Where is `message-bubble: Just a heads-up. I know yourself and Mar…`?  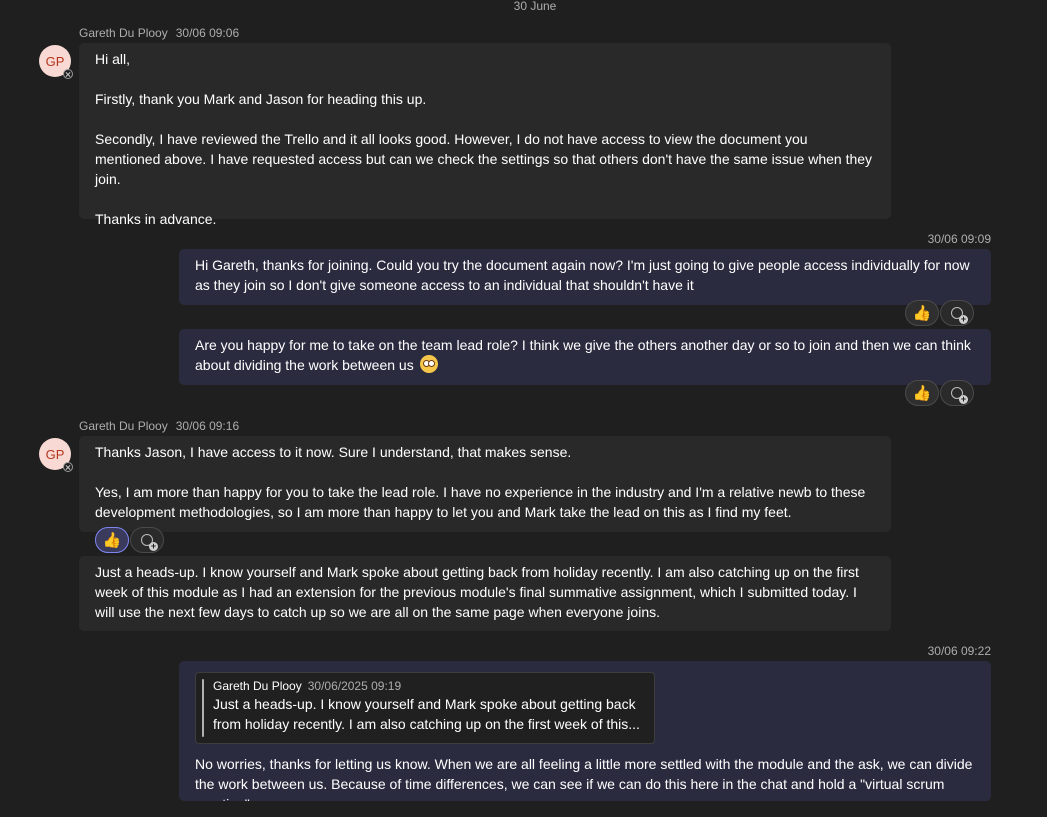 message-bubble: Just a heads-up. I know yourself and Mar… is located at coordinates (485, 593).